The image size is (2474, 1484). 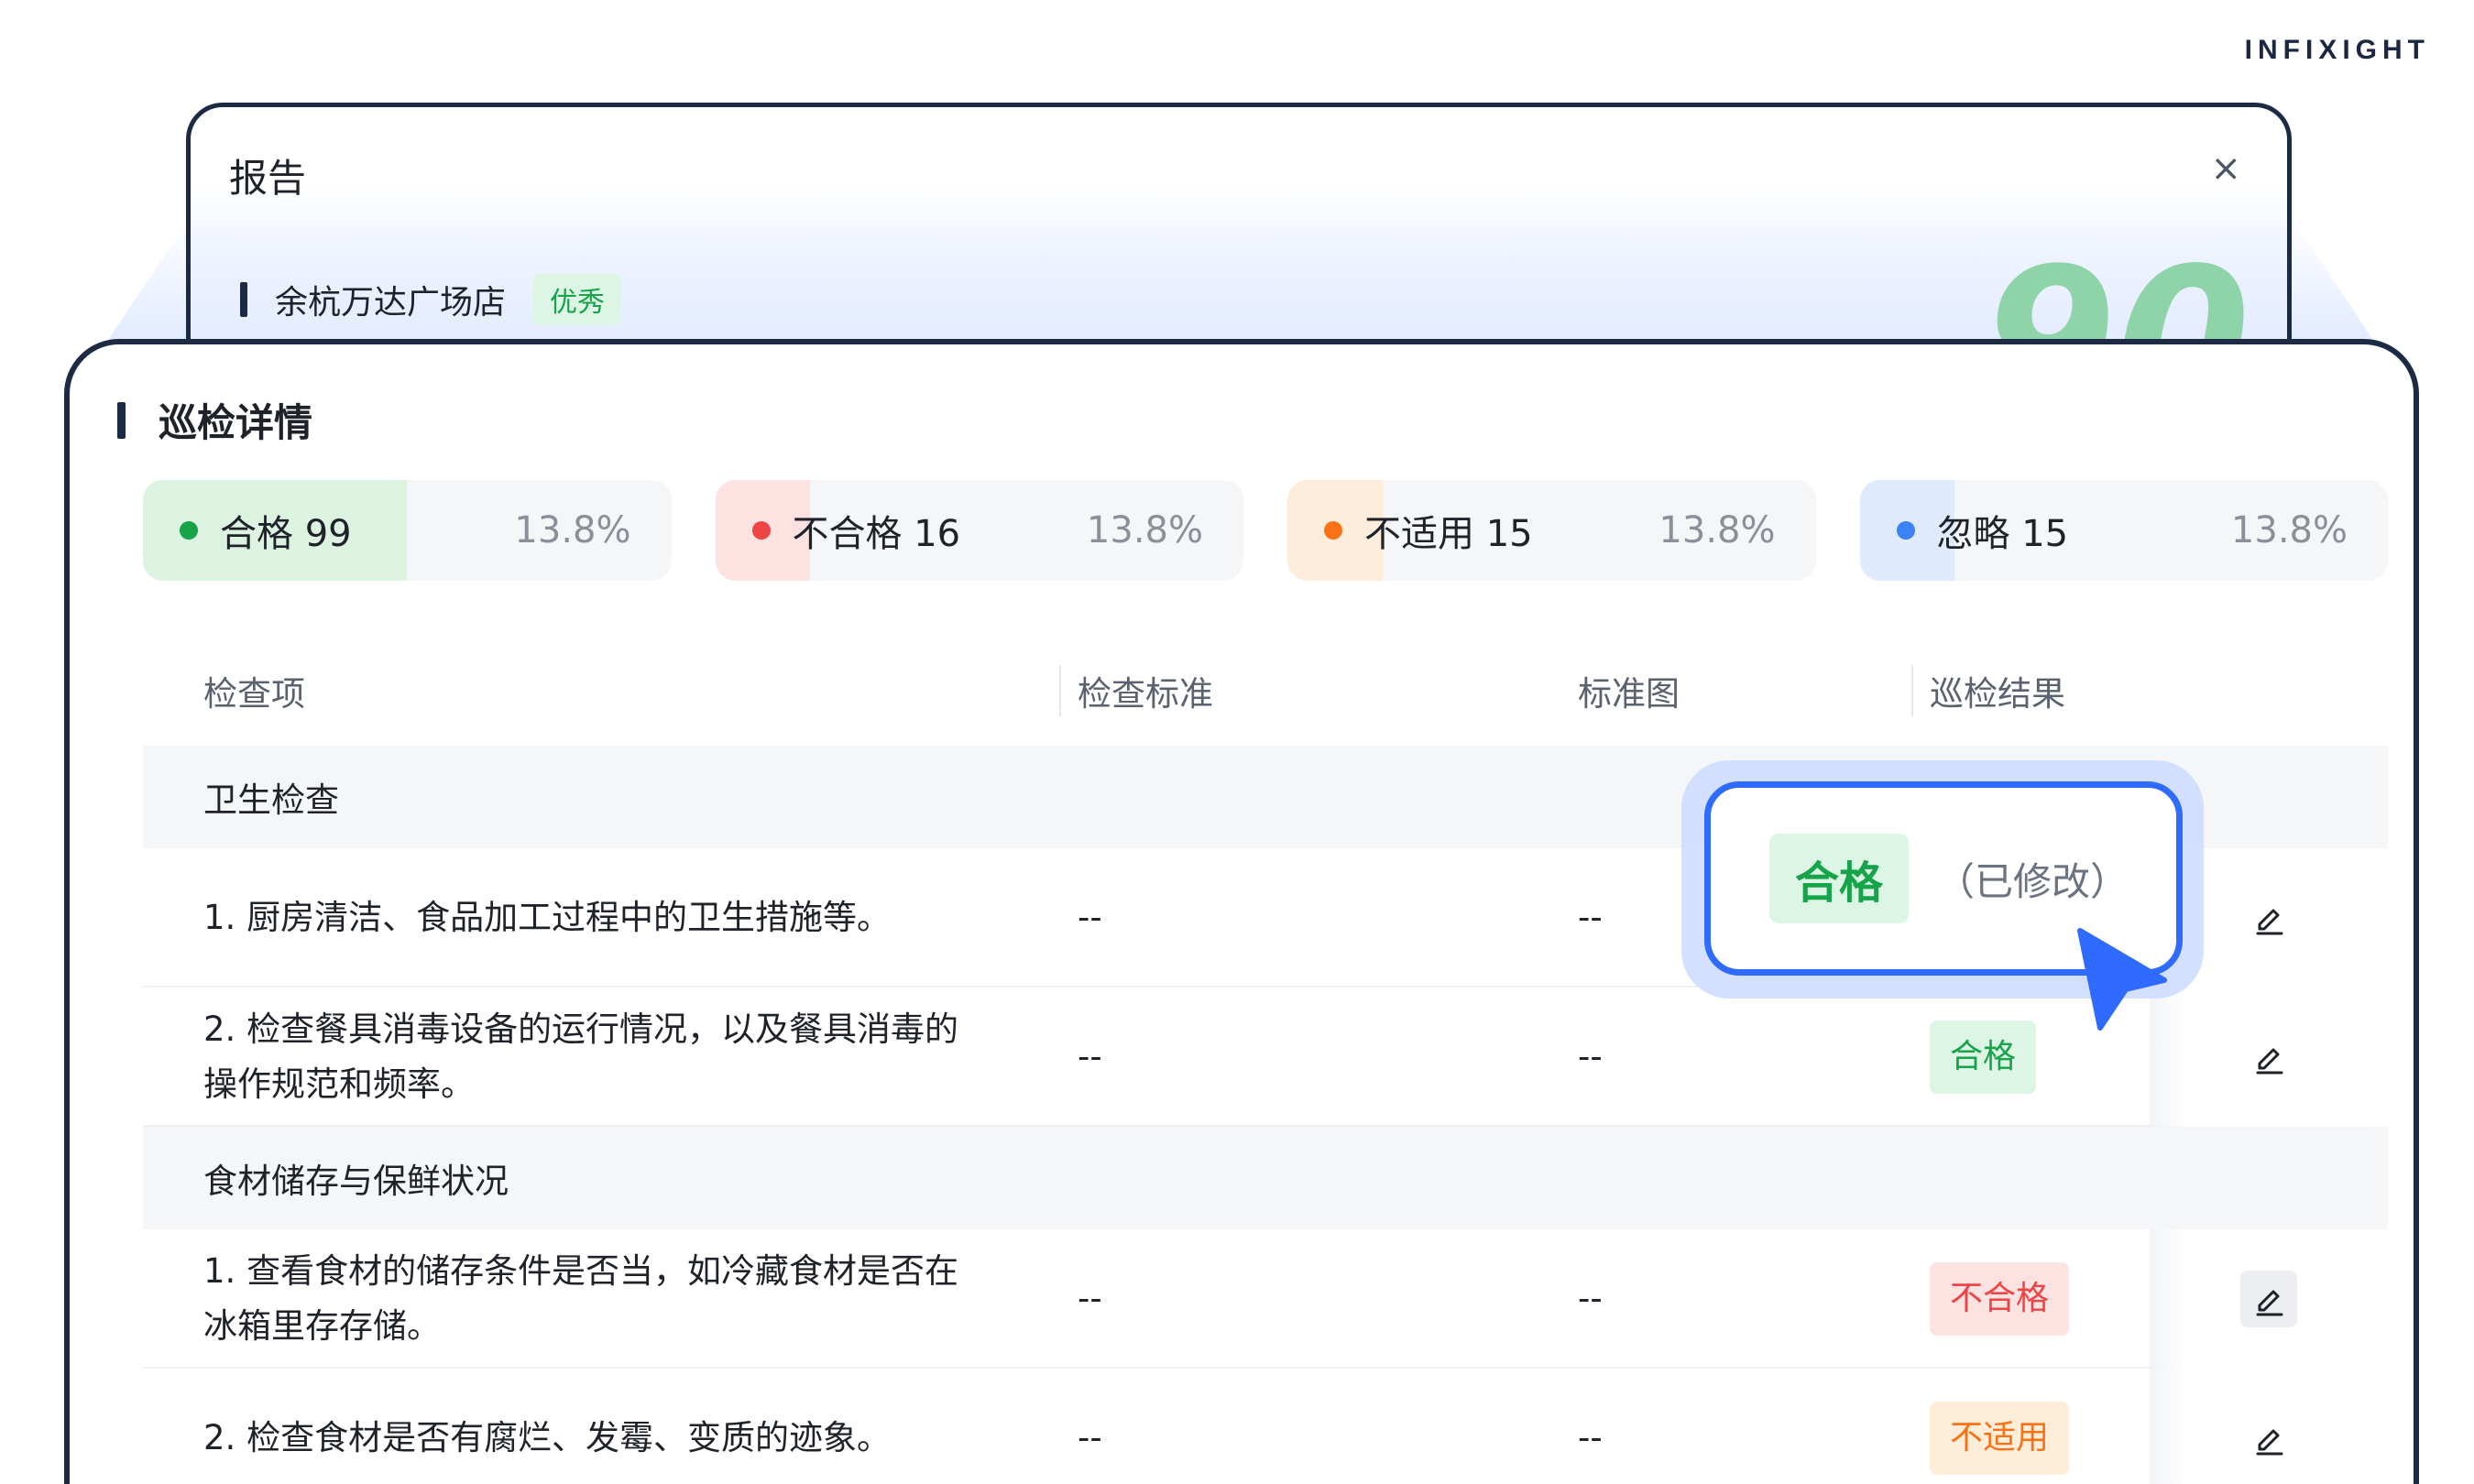 I want to click on stat-label-text: 不适用 15, so click(x=1448, y=534).